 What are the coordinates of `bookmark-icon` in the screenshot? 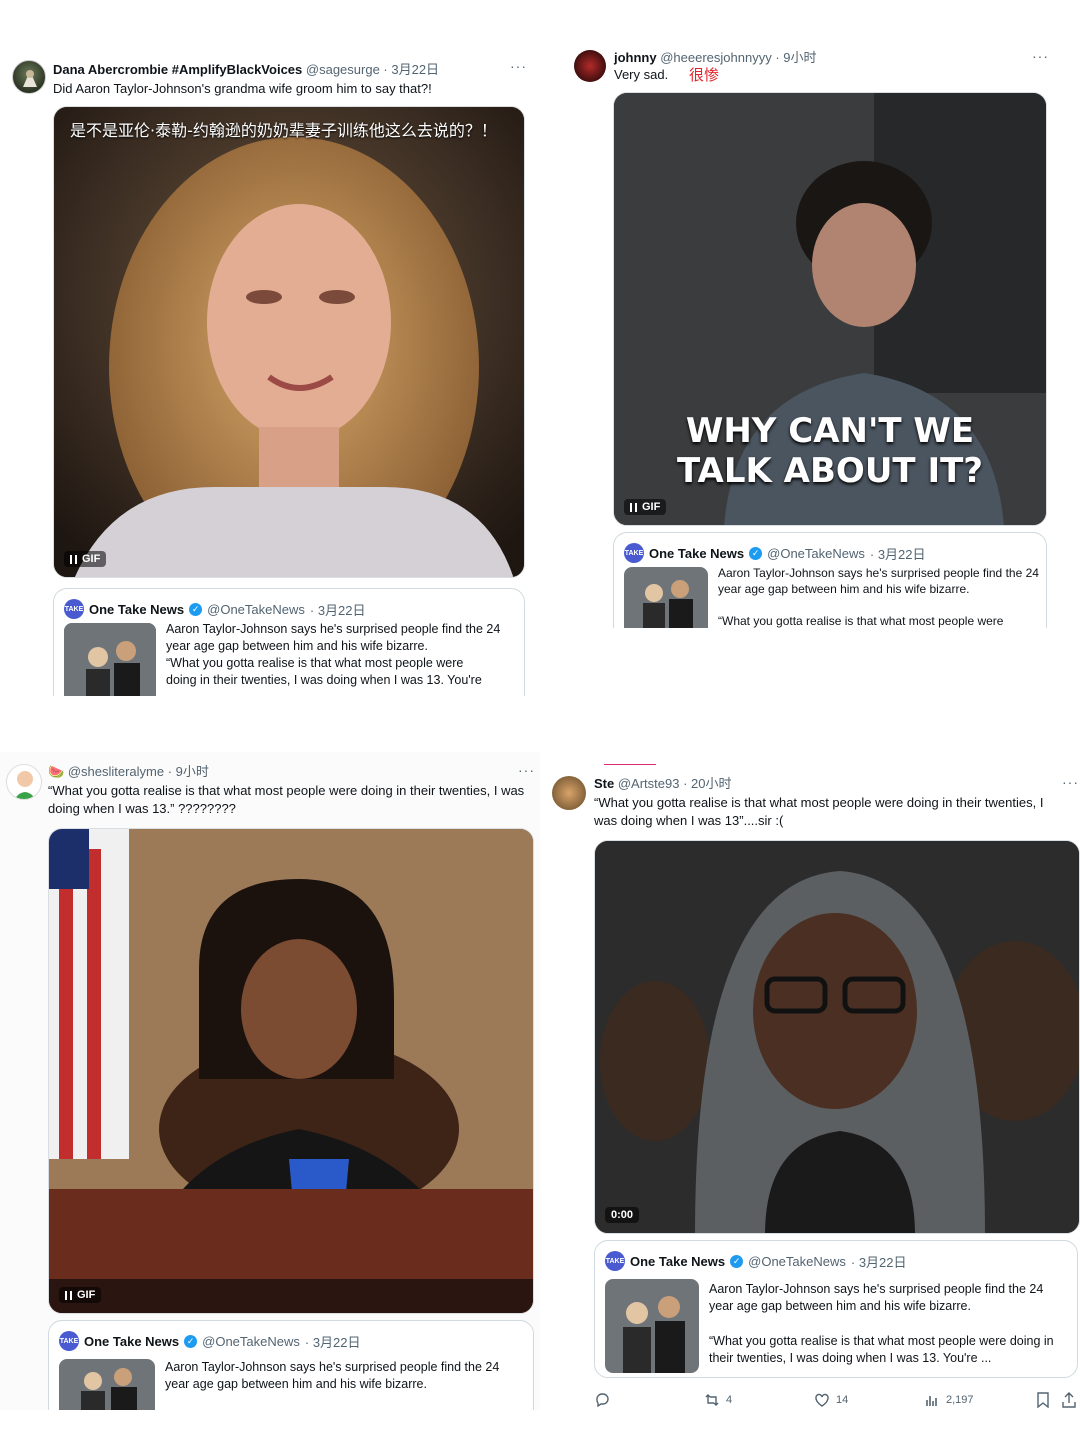 It's located at (1043, 1400).